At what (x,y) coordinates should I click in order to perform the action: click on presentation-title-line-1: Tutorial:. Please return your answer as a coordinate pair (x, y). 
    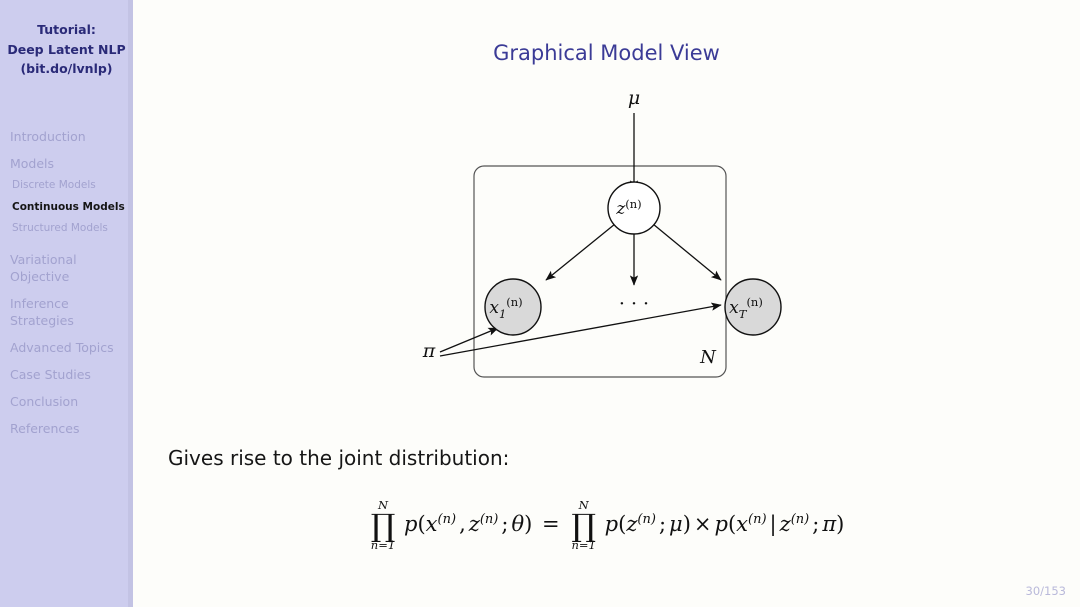
    Looking at the image, I should click on (66, 29).